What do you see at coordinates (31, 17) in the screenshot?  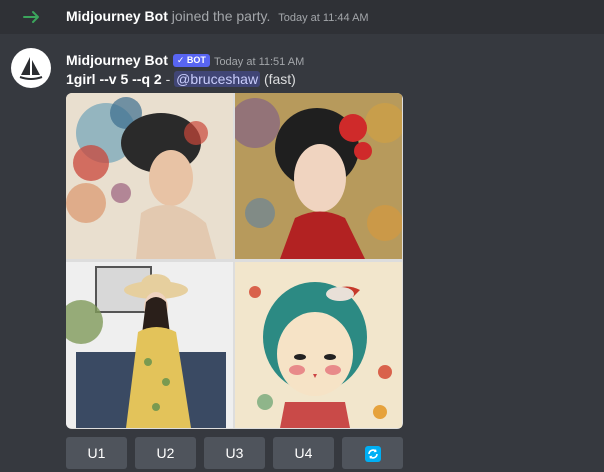 I see `arrow-right-icon` at bounding box center [31, 17].